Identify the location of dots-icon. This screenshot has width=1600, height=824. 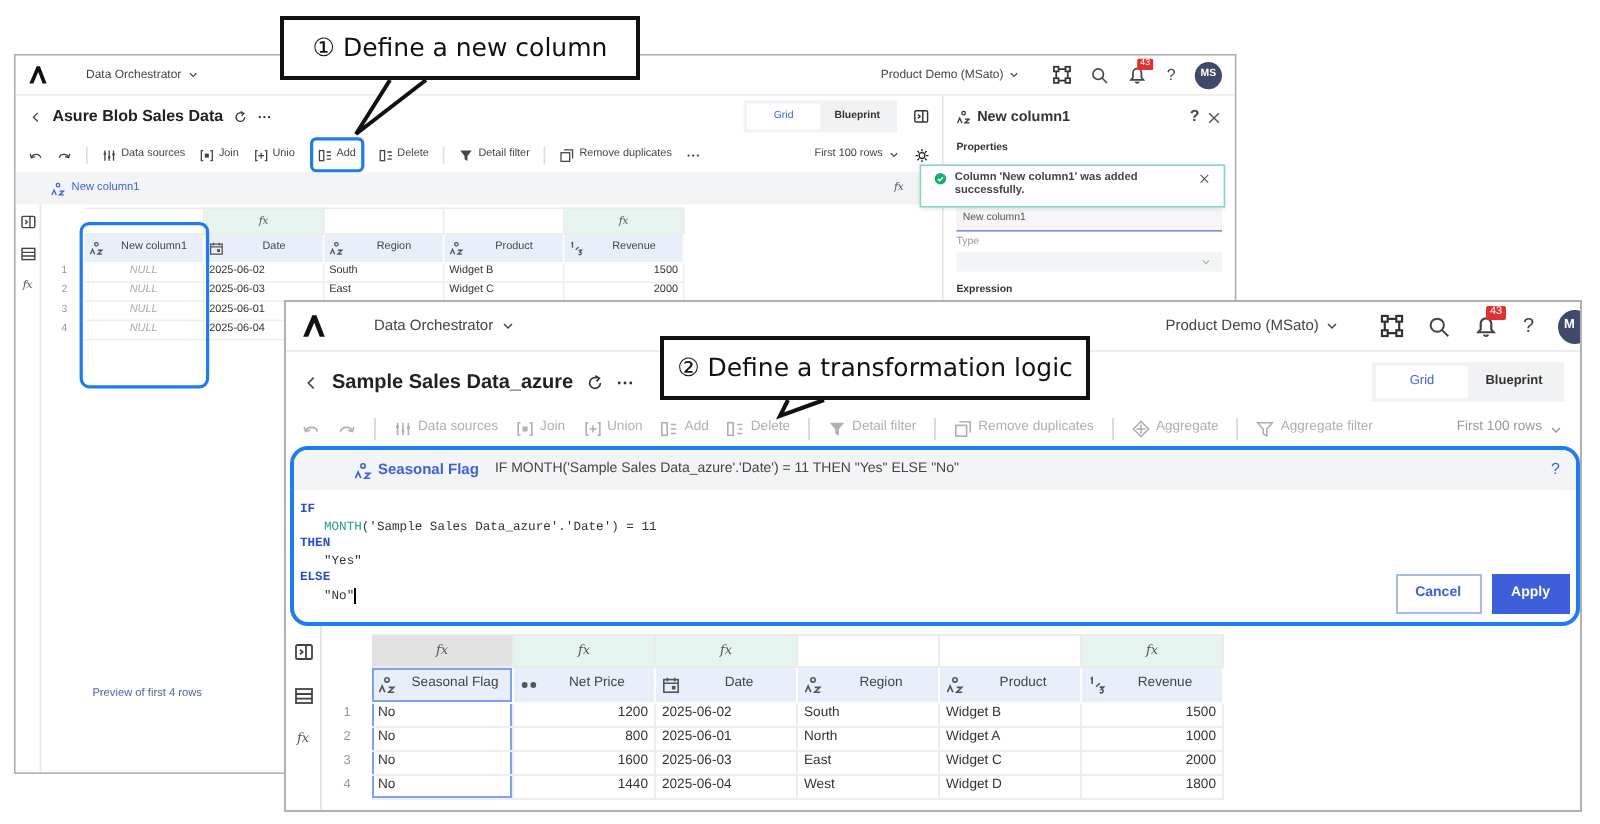
(529, 685).